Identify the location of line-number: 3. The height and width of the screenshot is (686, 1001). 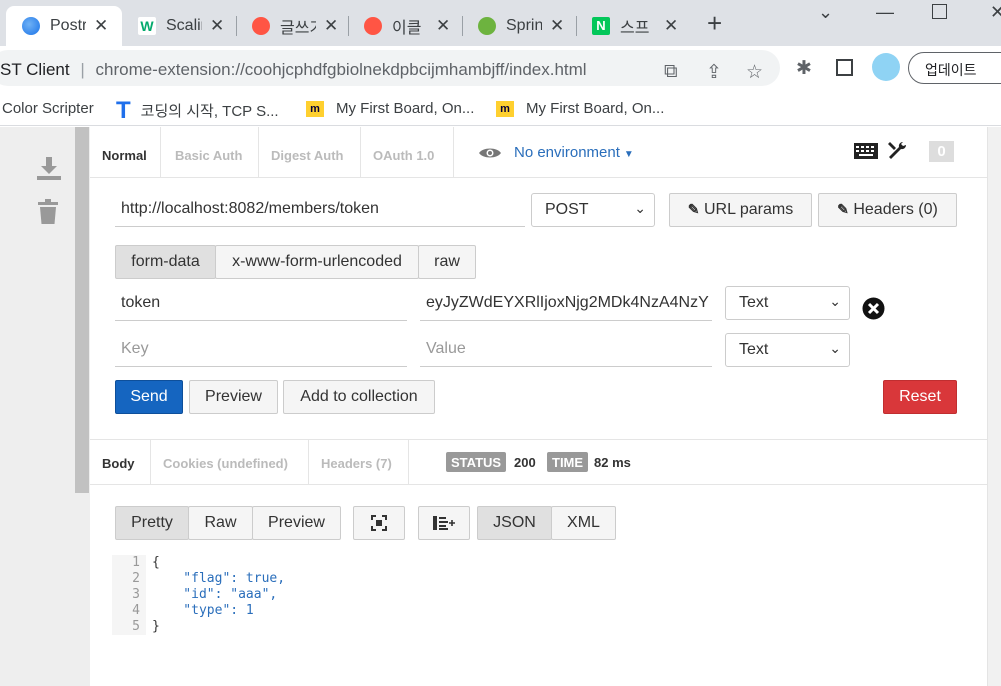
(136, 594).